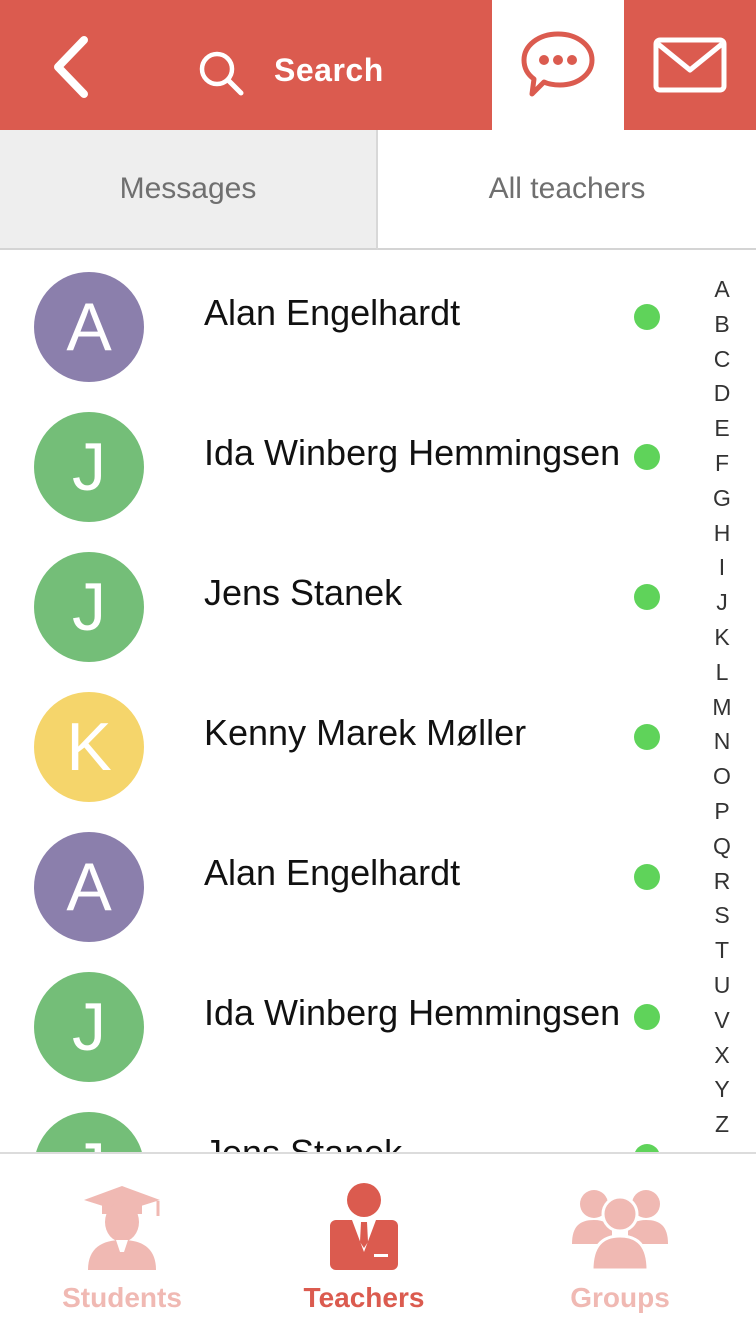 The width and height of the screenshot is (756, 1336). I want to click on tab-all-teachers-label: All teachers, so click(567, 188).